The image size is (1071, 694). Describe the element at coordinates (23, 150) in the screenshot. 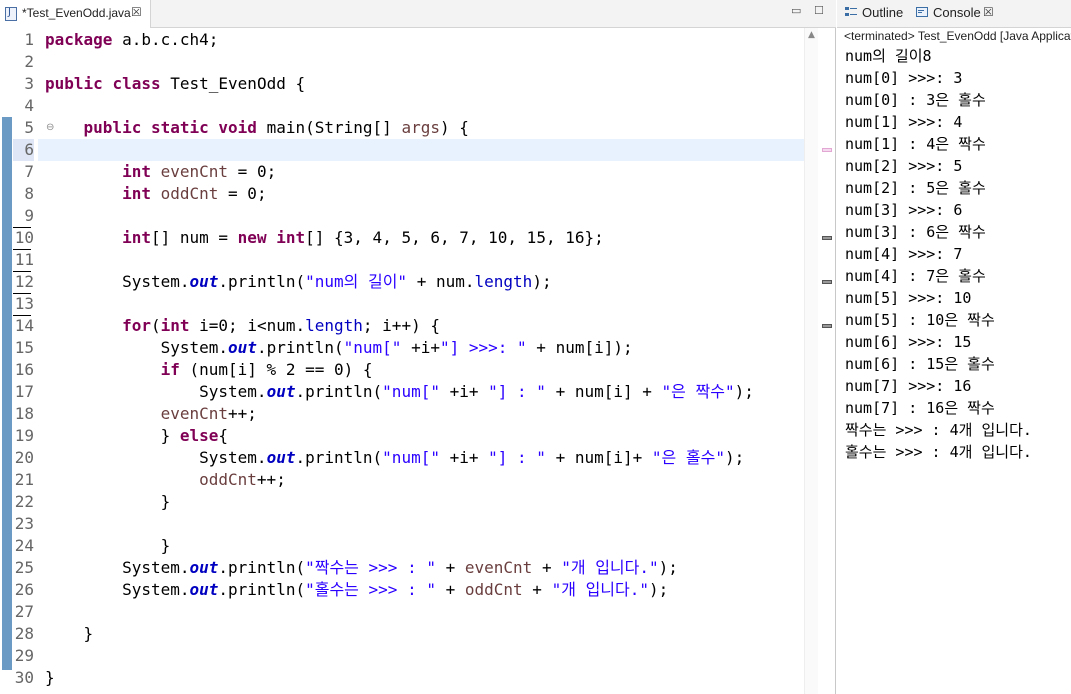

I see `line-number: 6` at that location.